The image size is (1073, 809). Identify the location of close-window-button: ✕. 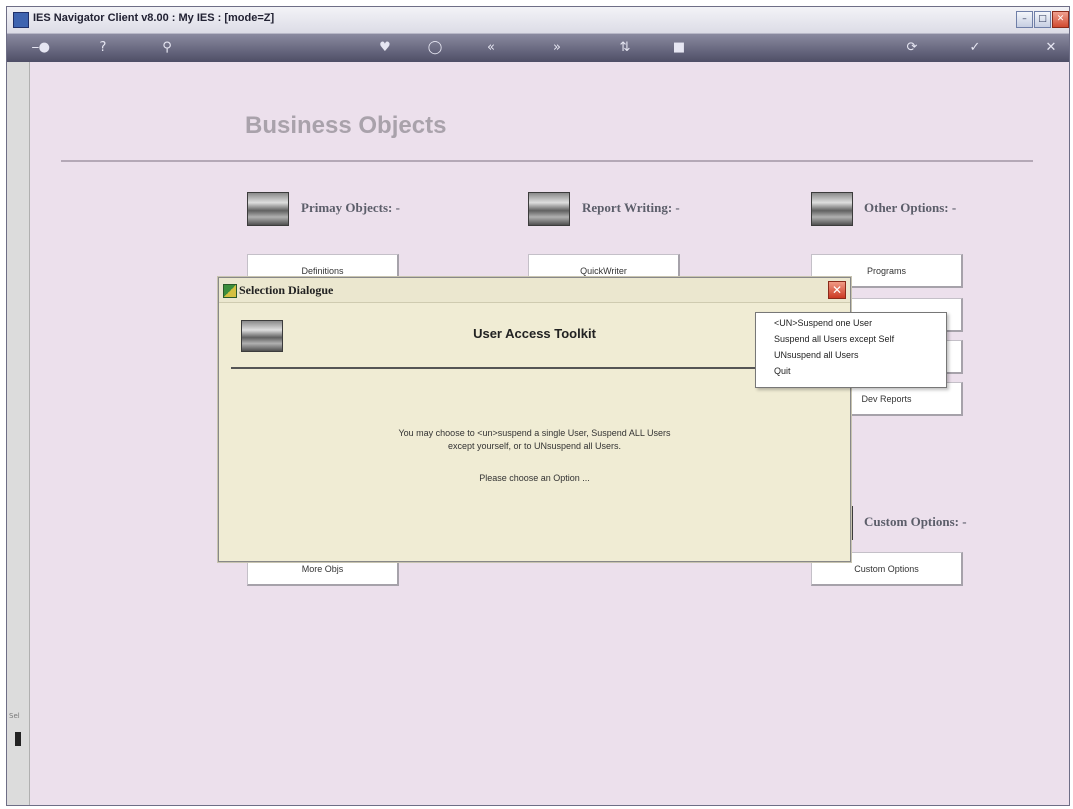
(1060, 19).